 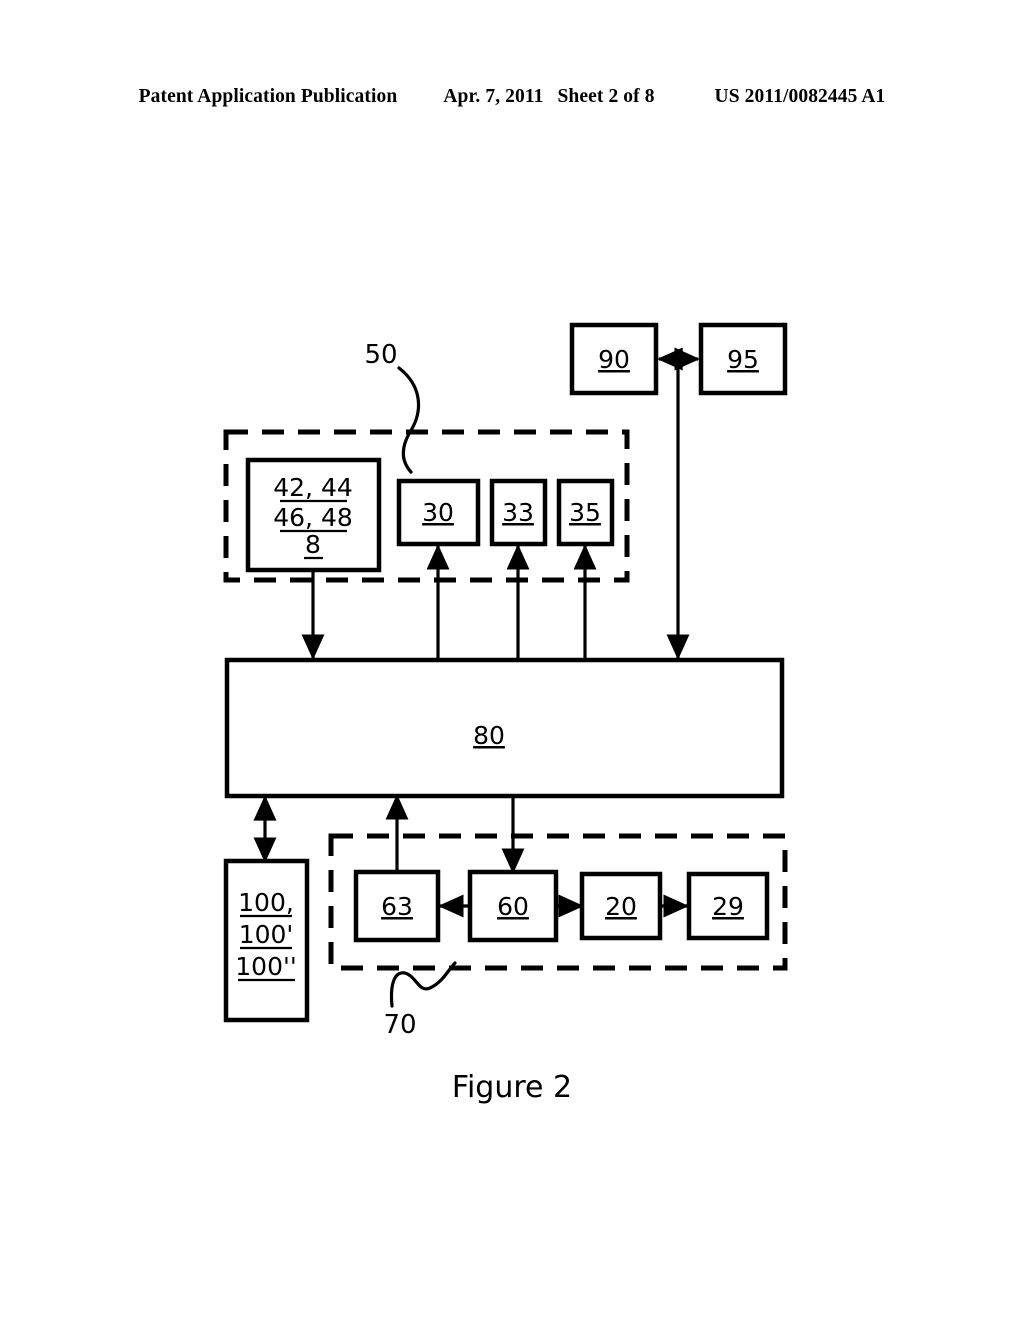 What do you see at coordinates (266, 902) in the screenshot?
I see `box-100-line1: 100,` at bounding box center [266, 902].